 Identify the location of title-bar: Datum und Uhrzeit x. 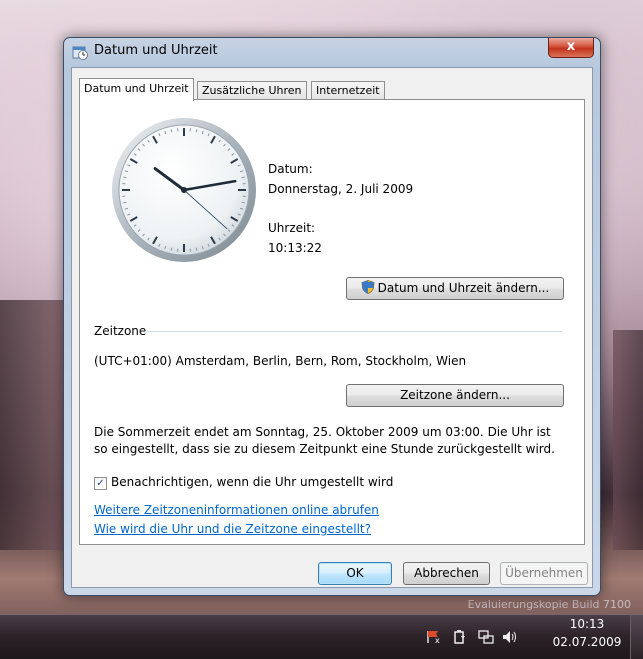
(332, 51).